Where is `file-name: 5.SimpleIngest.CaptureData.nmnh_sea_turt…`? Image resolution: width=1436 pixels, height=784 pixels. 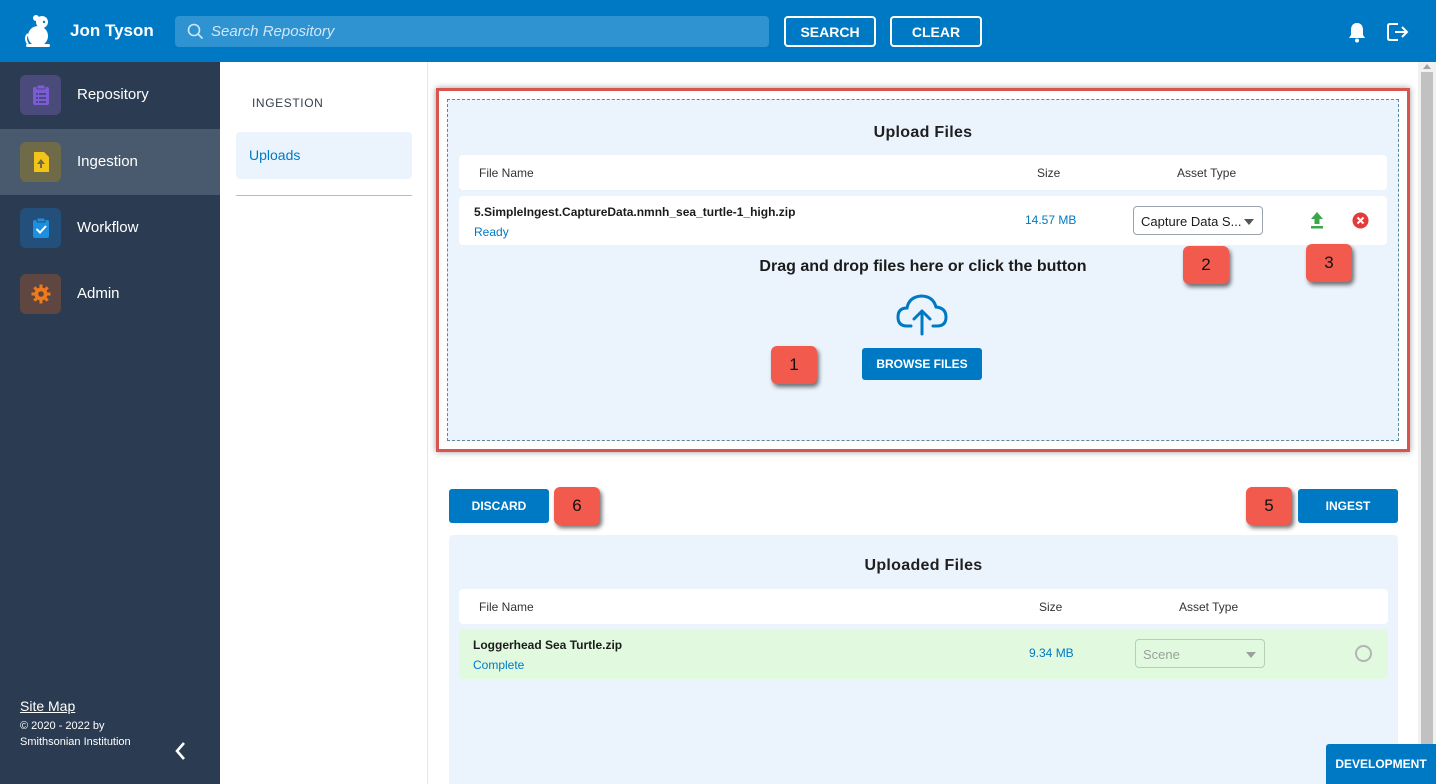
file-name: 5.SimpleIngest.CaptureData.nmnh_sea_turt… is located at coordinates (635, 212).